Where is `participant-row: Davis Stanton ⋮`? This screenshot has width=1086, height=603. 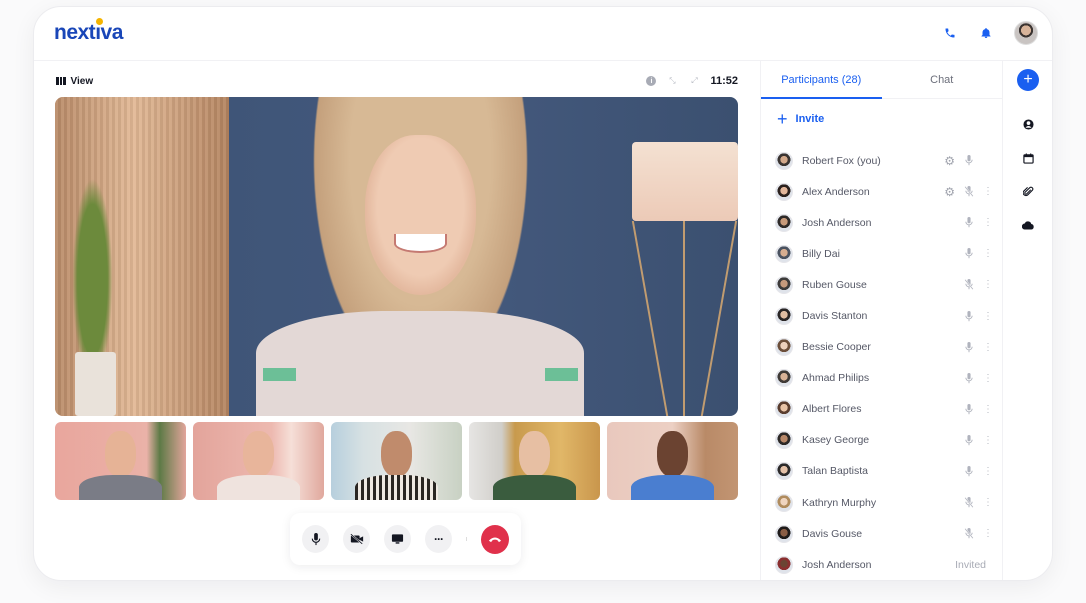
participant-row: Davis Stanton ⋮ is located at coordinates (884, 315).